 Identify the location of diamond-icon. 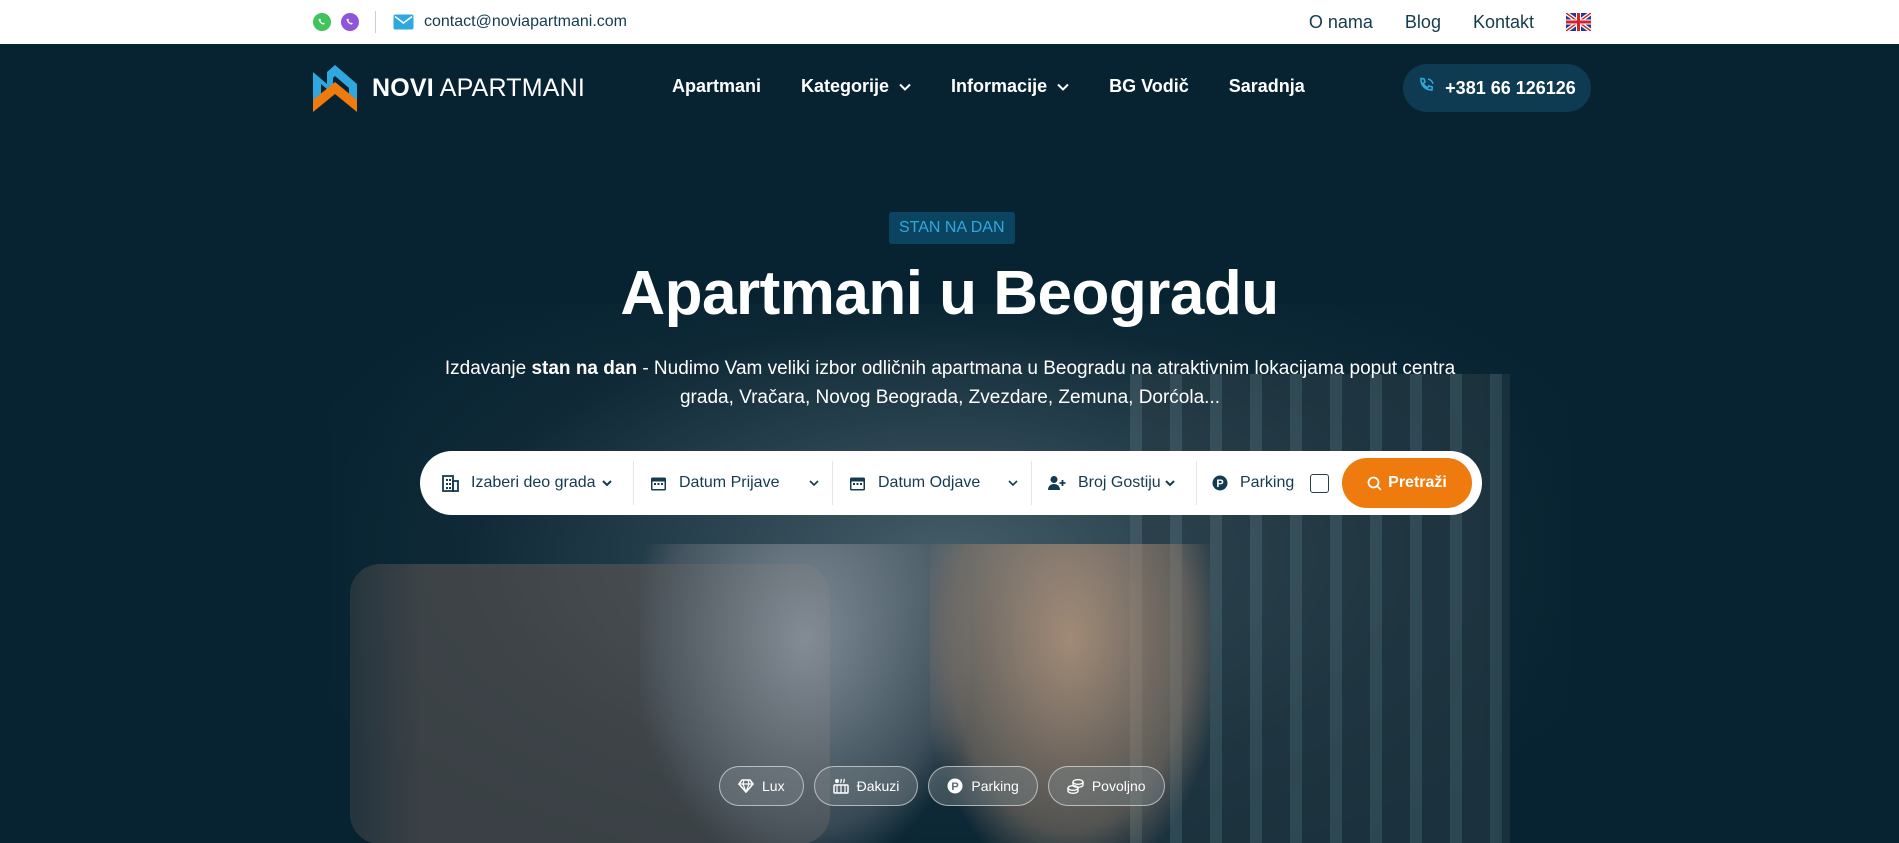
(746, 786).